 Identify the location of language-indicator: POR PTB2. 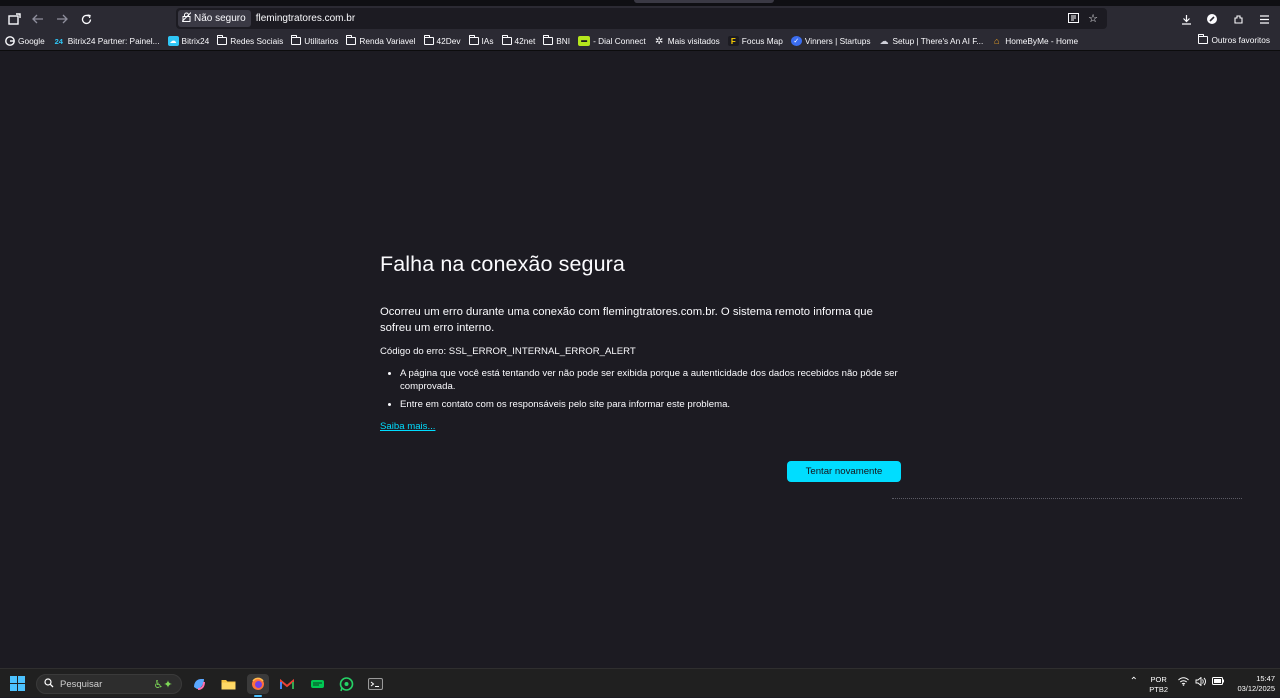
(1158, 685).